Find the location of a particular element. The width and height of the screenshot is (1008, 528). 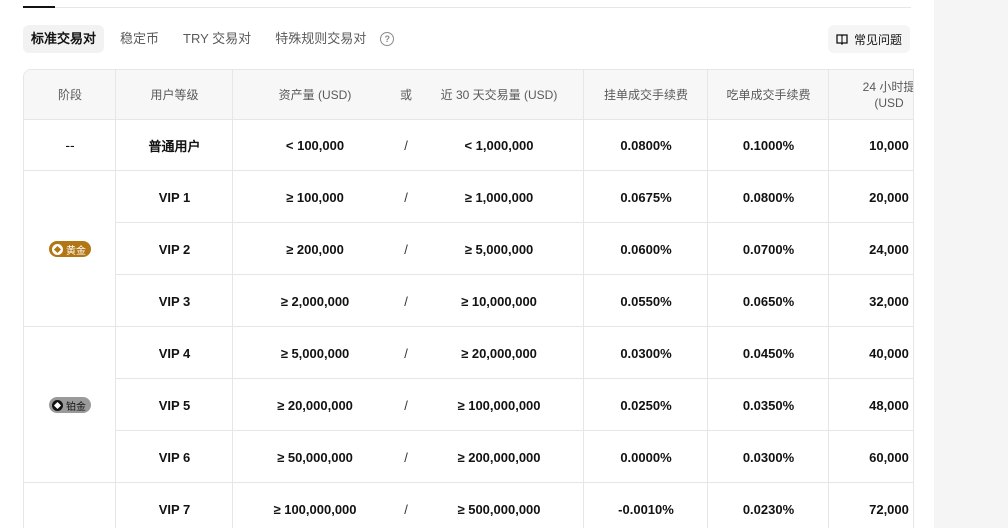

cell-user-level: VIP 5 is located at coordinates (174, 405).